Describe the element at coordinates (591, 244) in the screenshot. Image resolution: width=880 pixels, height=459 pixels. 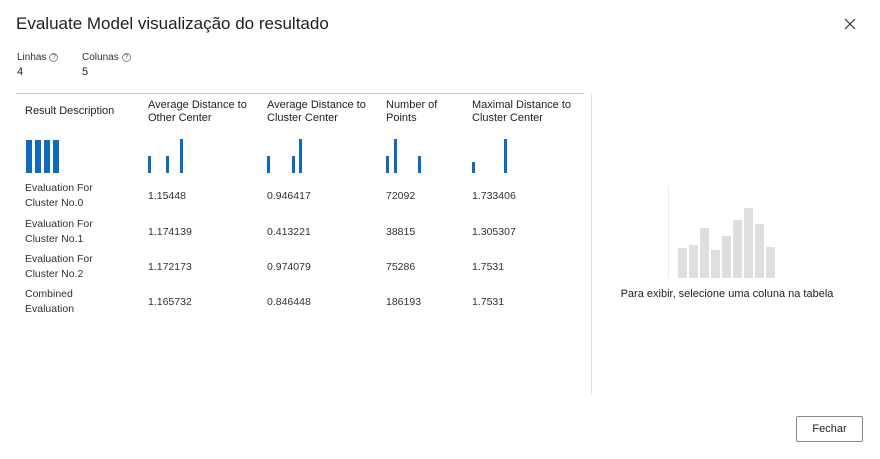
I see `panel-divider` at that location.